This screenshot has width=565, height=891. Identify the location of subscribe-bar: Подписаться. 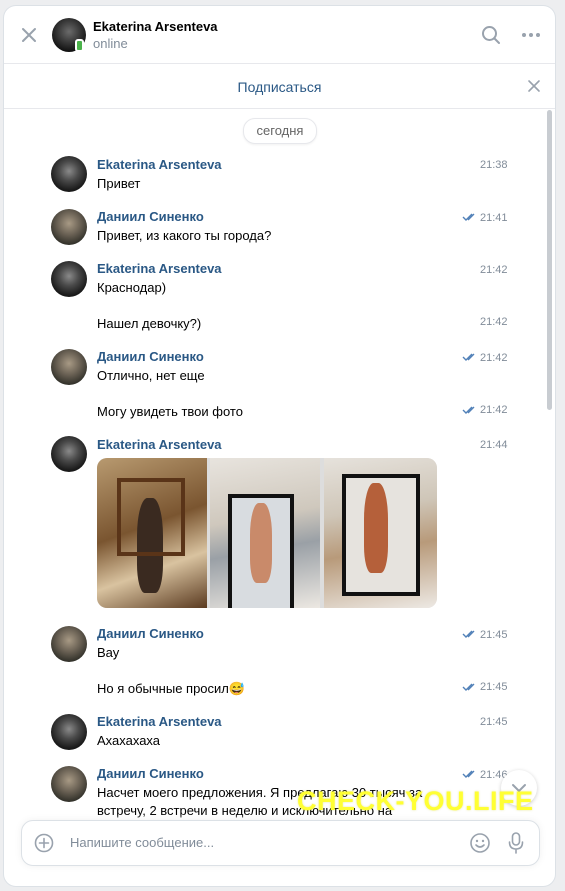
(279, 86).